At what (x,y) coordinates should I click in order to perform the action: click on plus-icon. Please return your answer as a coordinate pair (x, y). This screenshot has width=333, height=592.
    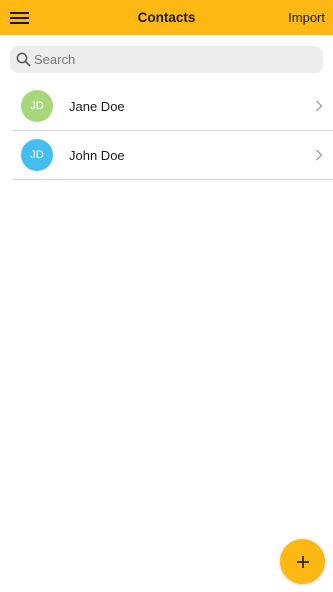
    Looking at the image, I should click on (302, 561).